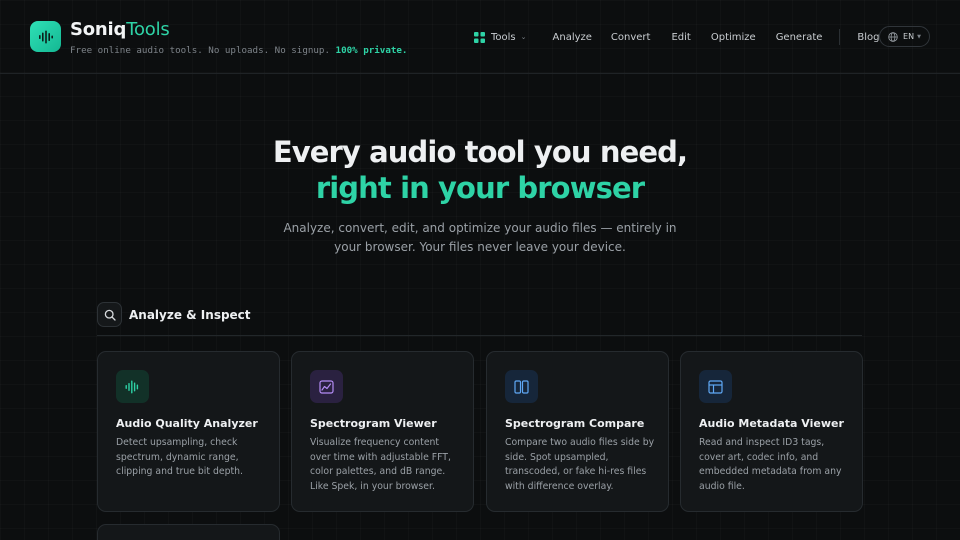  I want to click on nav-tools-label: Tools, so click(503, 37).